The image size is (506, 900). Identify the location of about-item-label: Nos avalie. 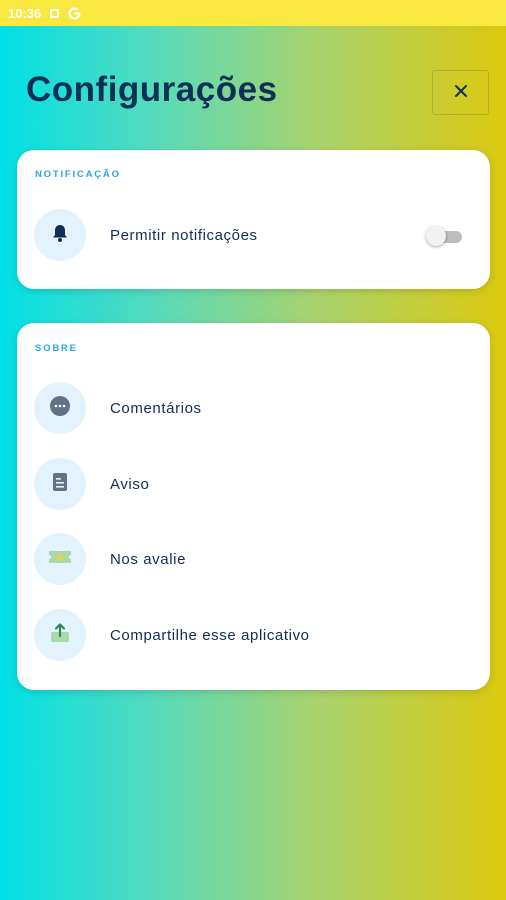
(148, 559).